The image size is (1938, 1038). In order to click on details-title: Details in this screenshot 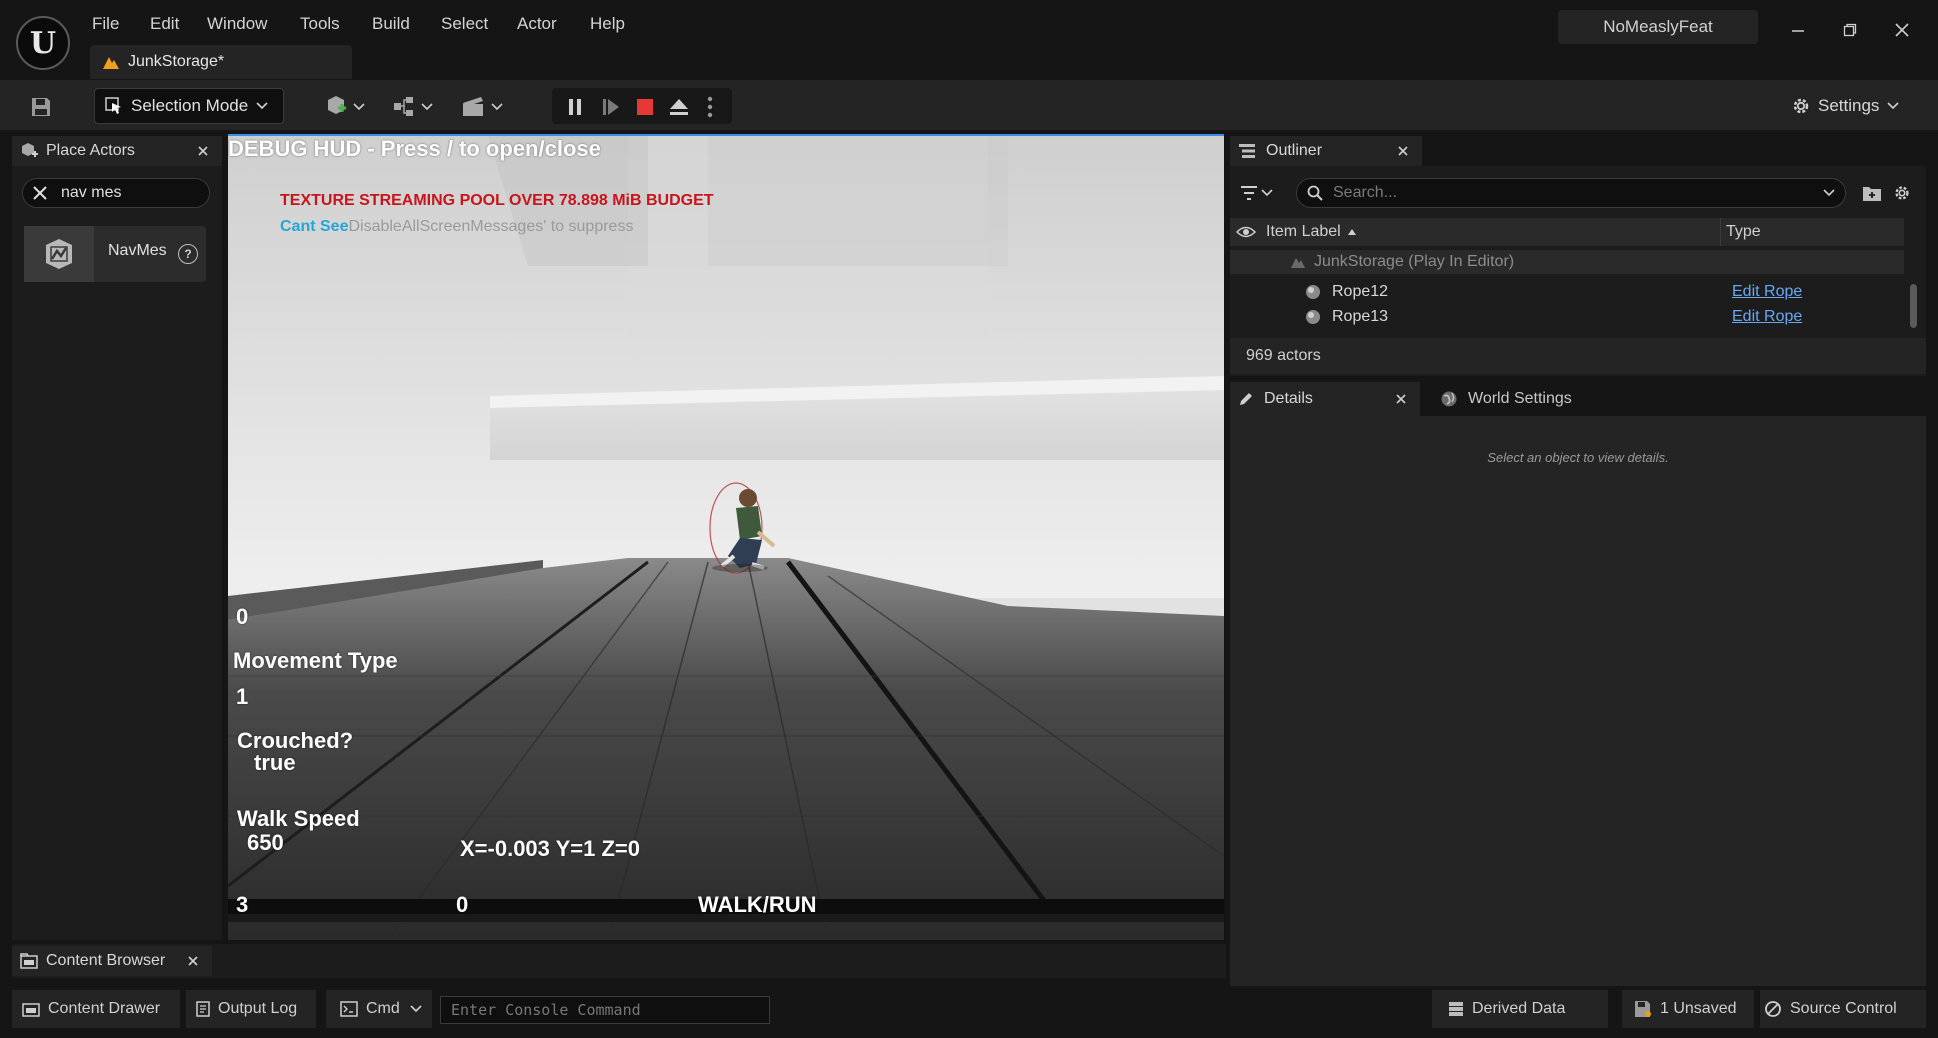, I will do `click(1288, 398)`.